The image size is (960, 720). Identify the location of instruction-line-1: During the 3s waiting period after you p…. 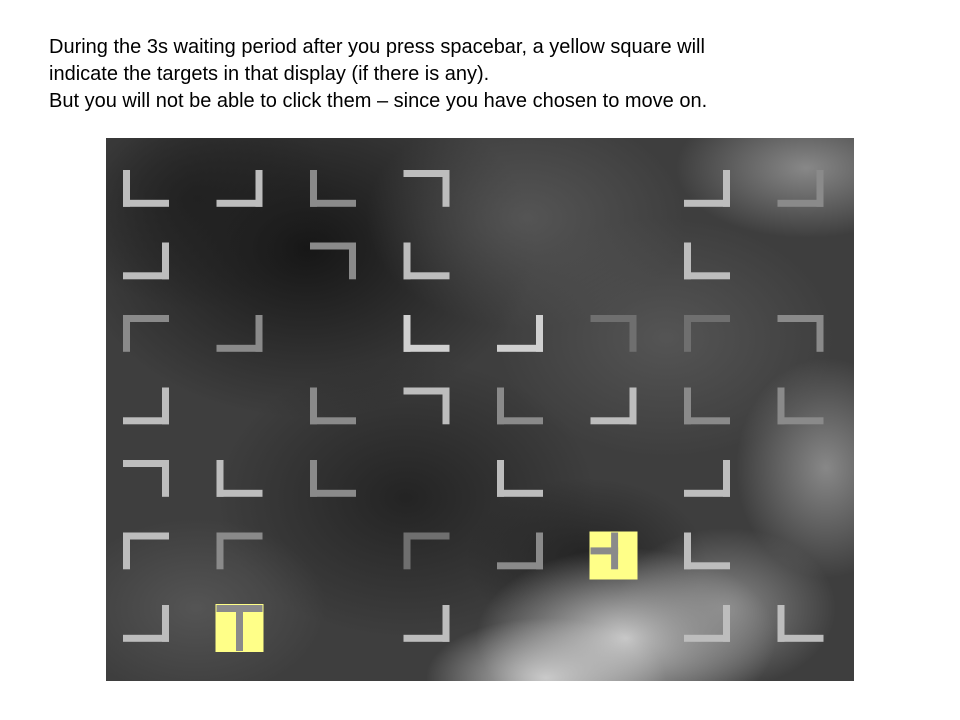
(377, 47).